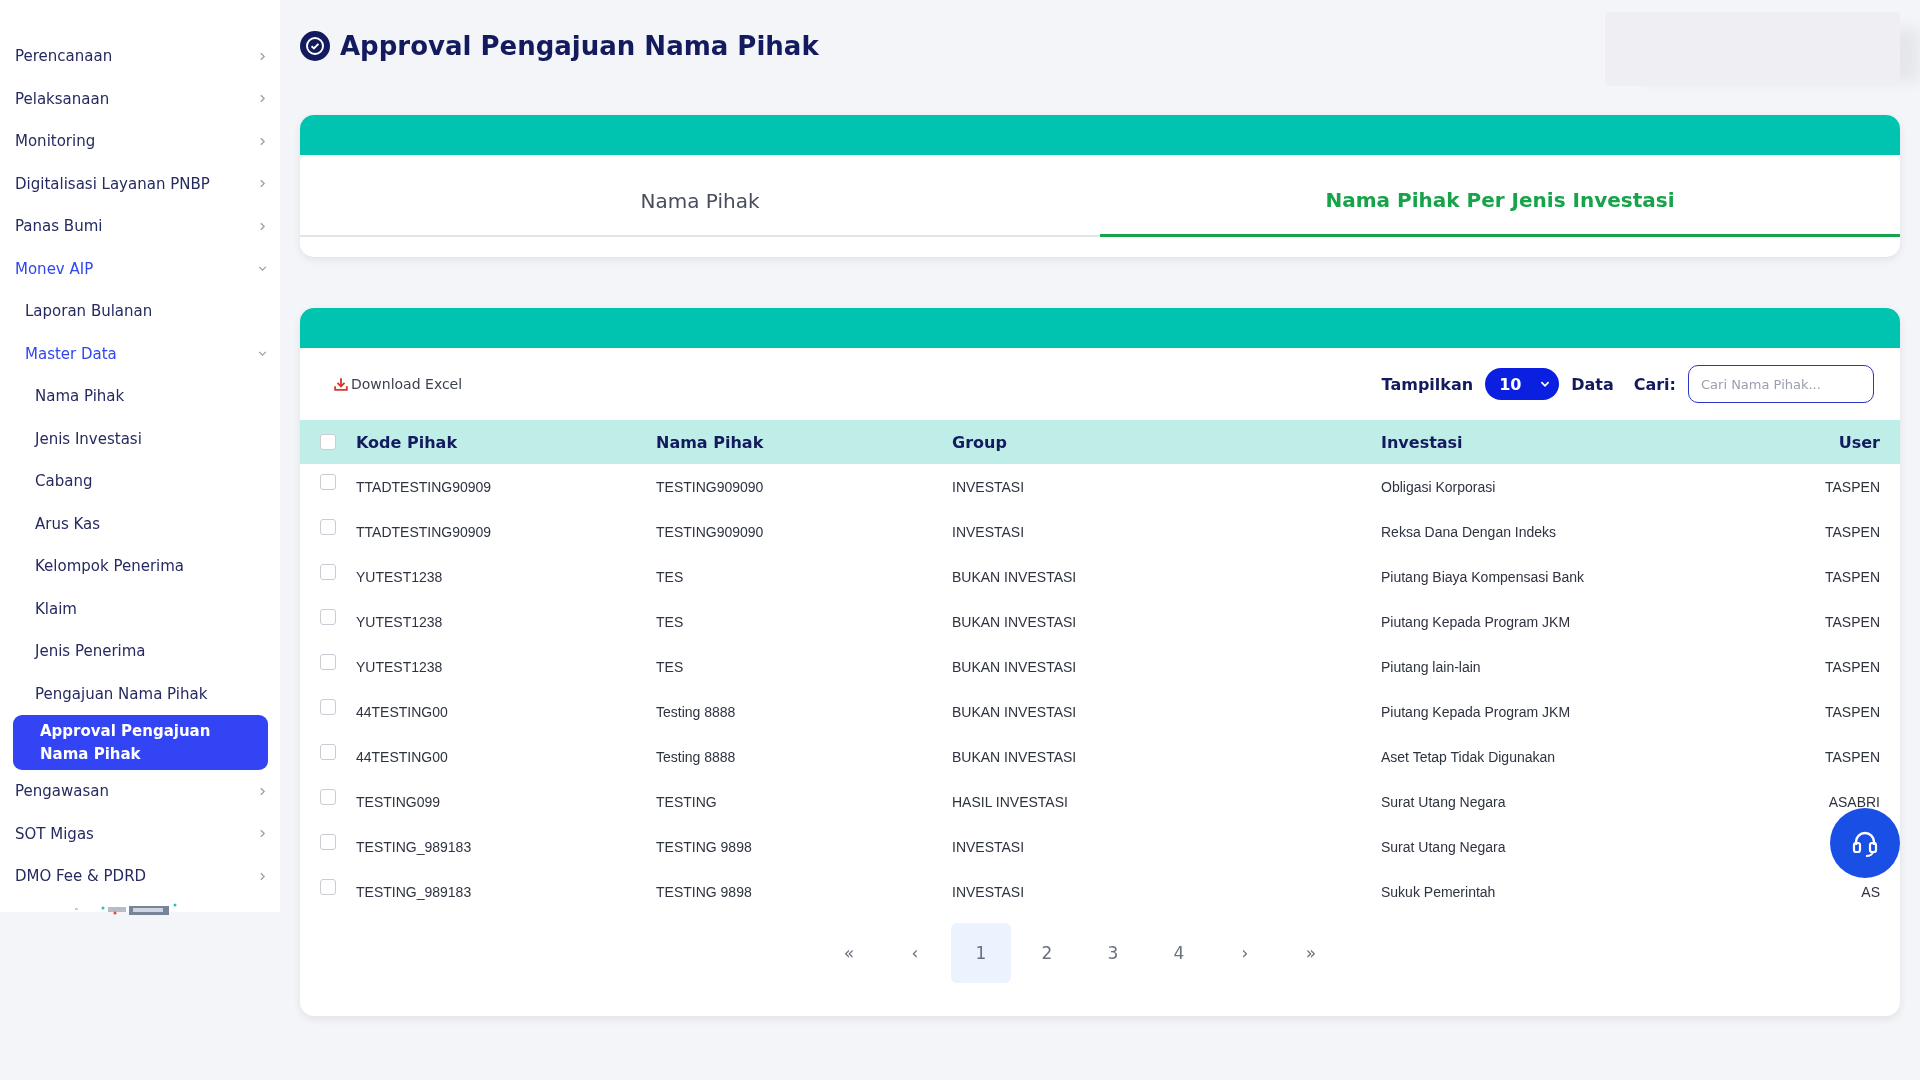 This screenshot has height=1080, width=1920. Describe the element at coordinates (1854, 801) in the screenshot. I see `table-cell: ASABRI` at that location.